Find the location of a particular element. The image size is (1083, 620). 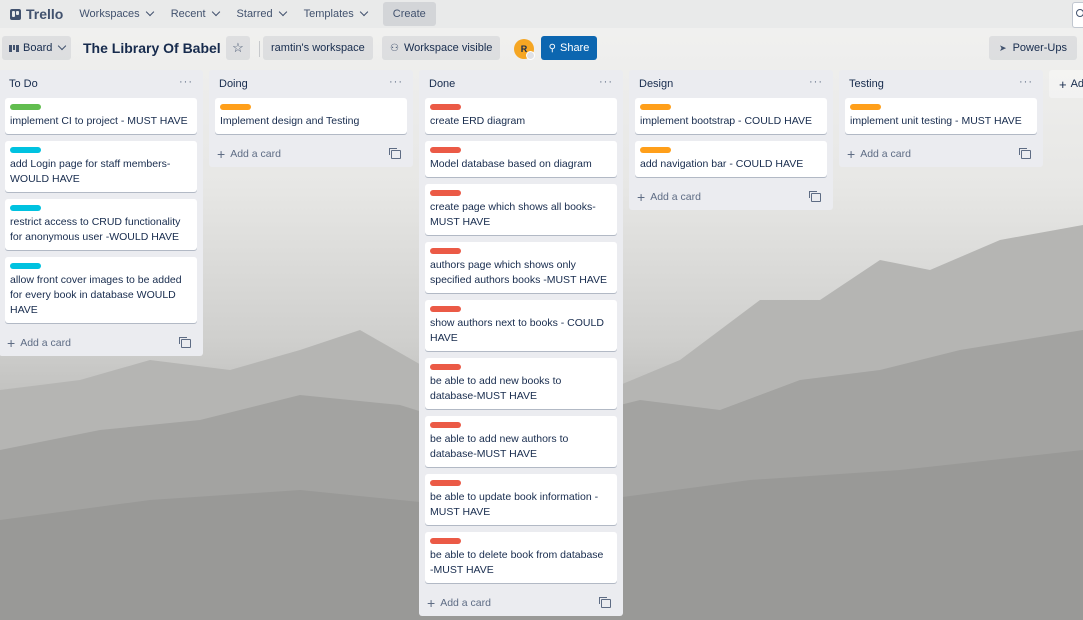

templates-label: Templates is located at coordinates (328, 14).